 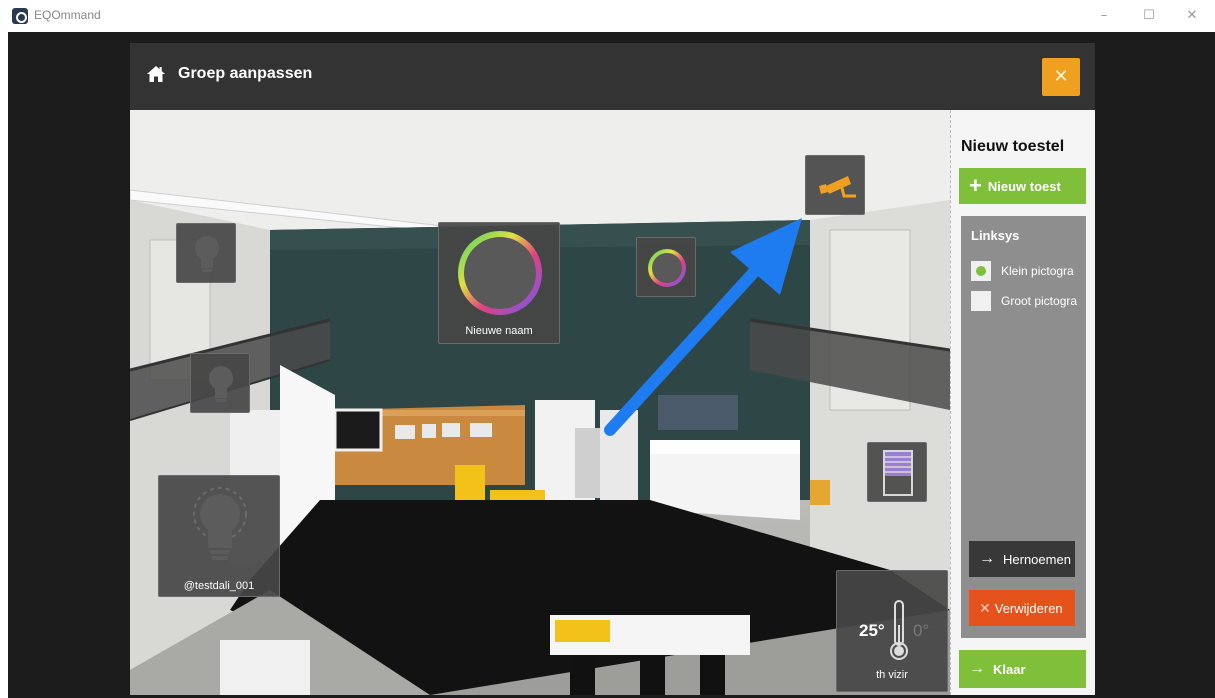 What do you see at coordinates (1039, 301) in the screenshot?
I see `option-label: Groot pictogra` at bounding box center [1039, 301].